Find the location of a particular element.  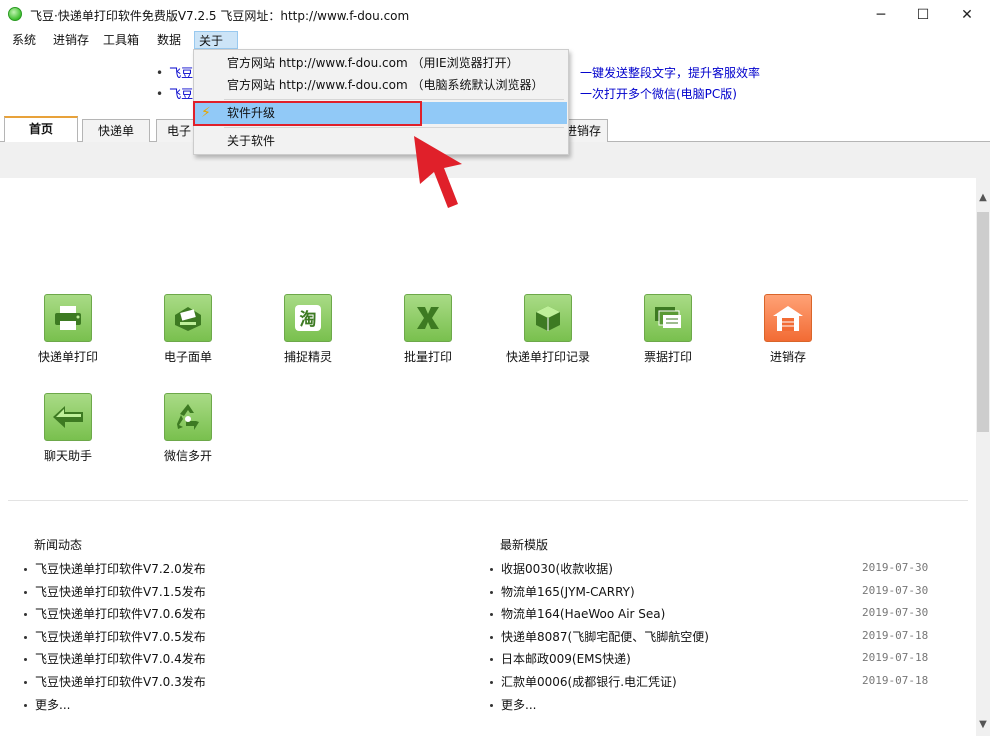

news-item: 飞豆快递单打印软件V7.2.0发布 is located at coordinates (115, 568).